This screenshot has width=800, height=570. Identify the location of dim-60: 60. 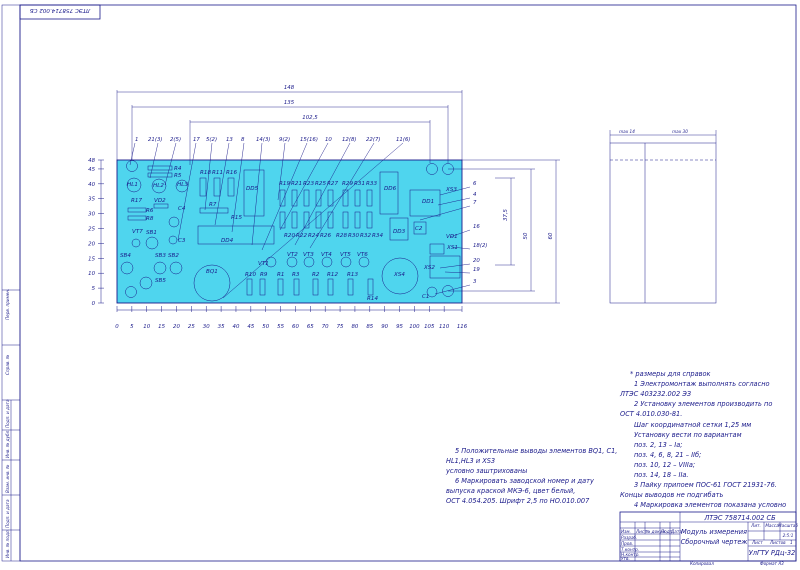
(551, 235).